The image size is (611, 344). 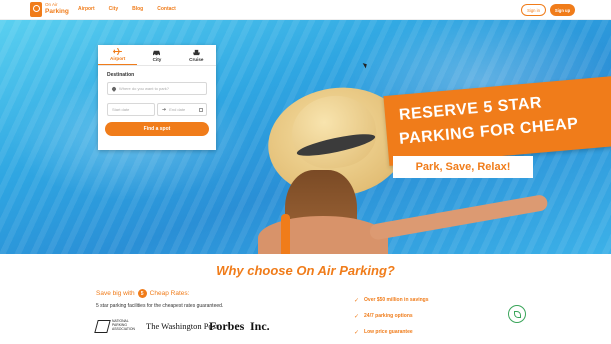 I want to click on destination-input: Where do you want to park?, so click(x=157, y=88).